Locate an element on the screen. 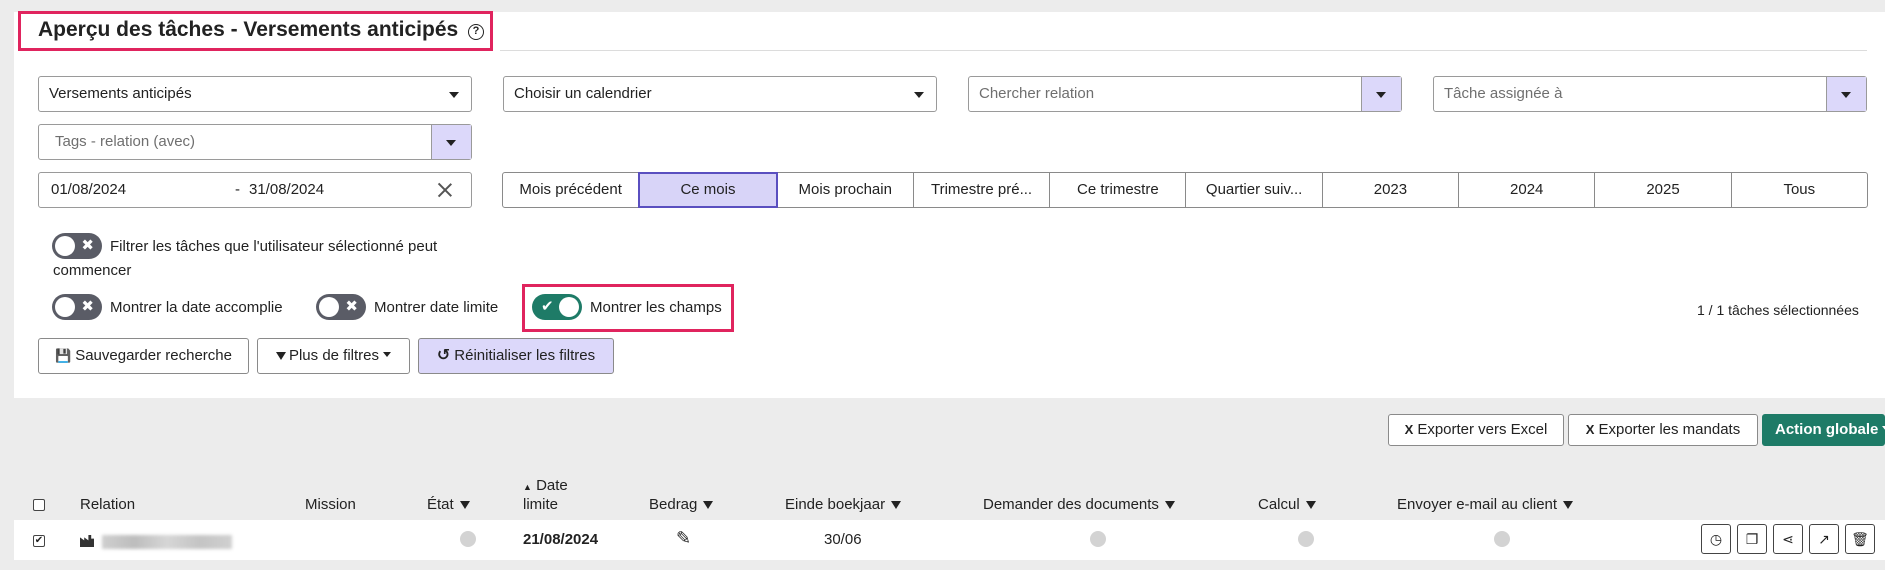 The height and width of the screenshot is (570, 1885). period-button: 2023 is located at coordinates (1390, 190).